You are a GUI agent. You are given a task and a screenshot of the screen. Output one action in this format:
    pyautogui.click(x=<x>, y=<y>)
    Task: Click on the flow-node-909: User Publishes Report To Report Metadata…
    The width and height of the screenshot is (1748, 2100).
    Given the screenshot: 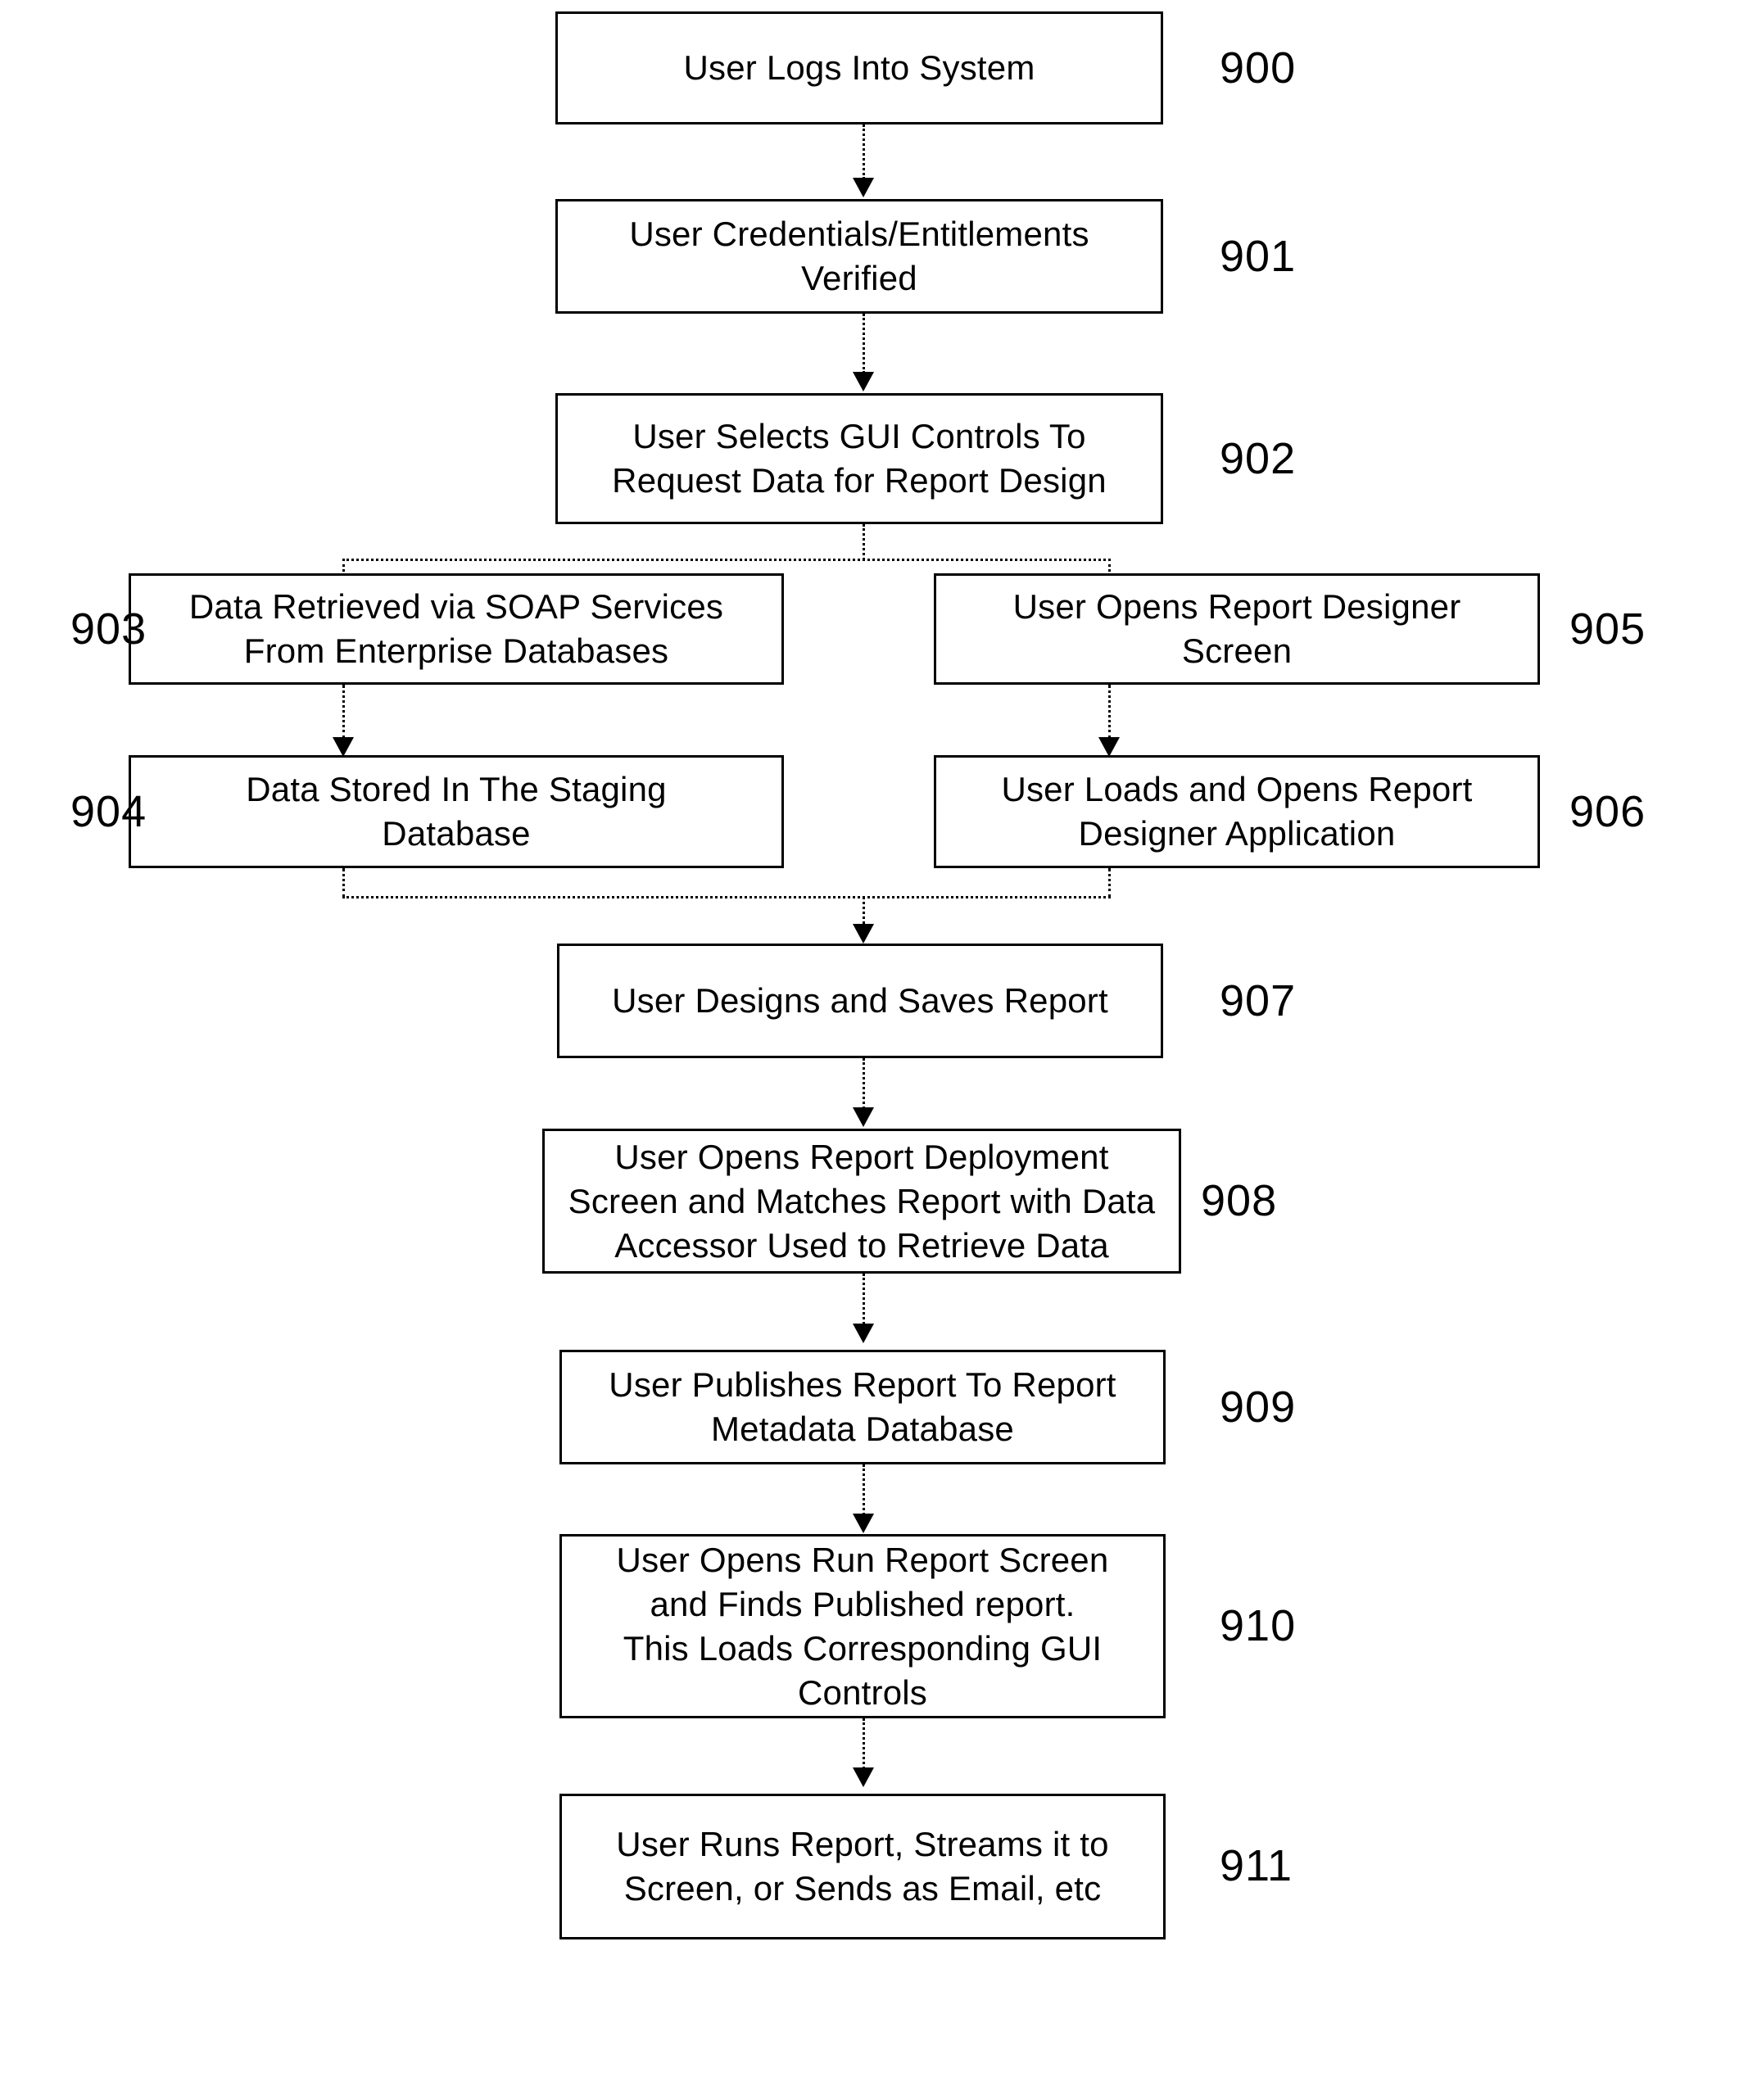 What is the action you would take?
    pyautogui.click(x=863, y=1407)
    